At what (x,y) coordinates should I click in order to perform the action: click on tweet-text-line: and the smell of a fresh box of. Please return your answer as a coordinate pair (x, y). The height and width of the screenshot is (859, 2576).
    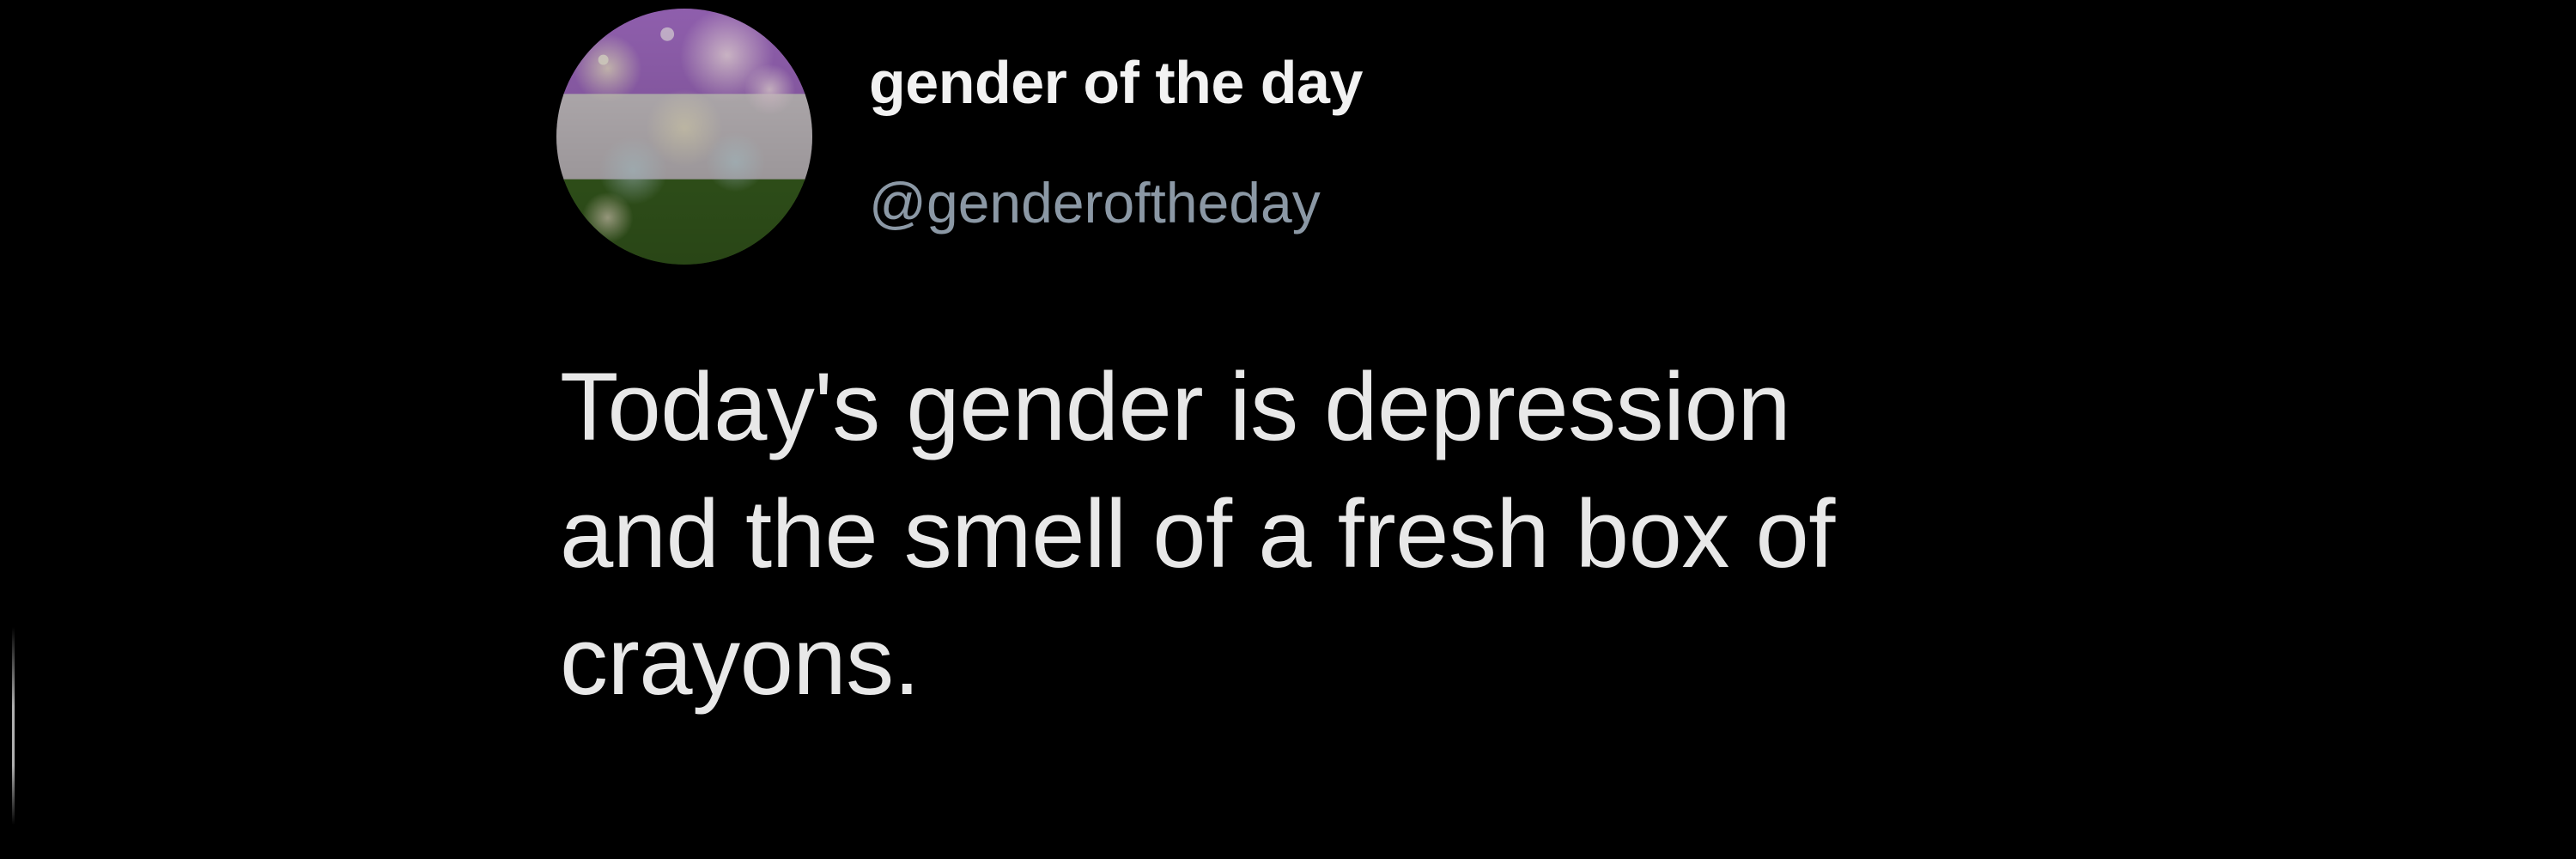
    Looking at the image, I should click on (1197, 534).